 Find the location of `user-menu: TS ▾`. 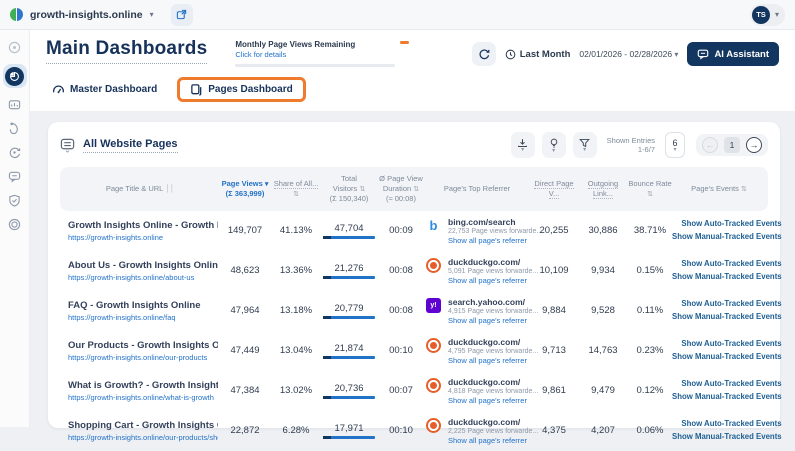

user-menu: TS ▾ is located at coordinates (767, 15).